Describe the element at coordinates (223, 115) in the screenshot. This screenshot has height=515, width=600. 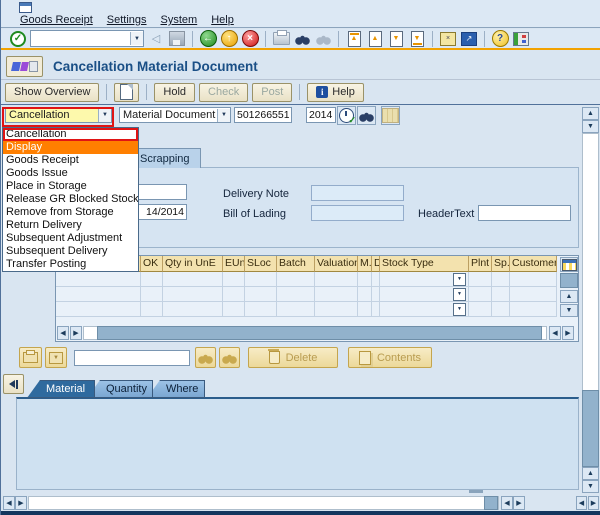
I see `reference-combo-dropdown-icon: ▼` at that location.